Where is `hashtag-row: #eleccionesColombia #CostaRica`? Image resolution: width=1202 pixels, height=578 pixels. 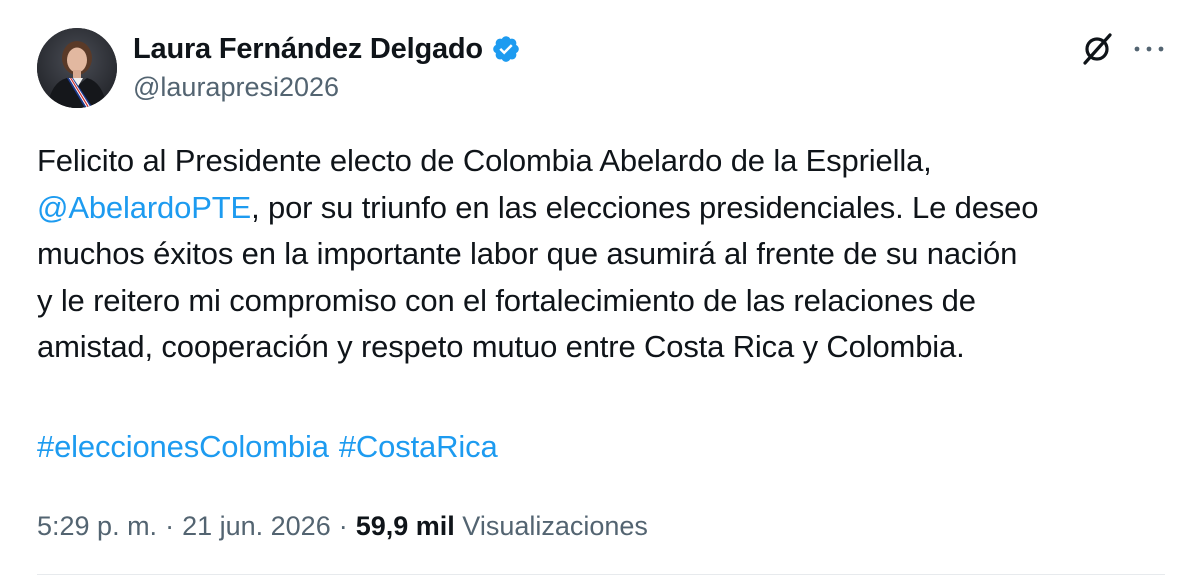 hashtag-row: #eleccionesColombia #CostaRica is located at coordinates (272, 447).